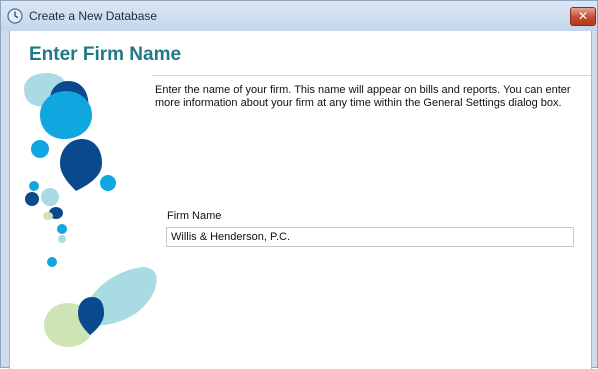 The width and height of the screenshot is (598, 369). What do you see at coordinates (371, 75) in the screenshot?
I see `heading-divider` at bounding box center [371, 75].